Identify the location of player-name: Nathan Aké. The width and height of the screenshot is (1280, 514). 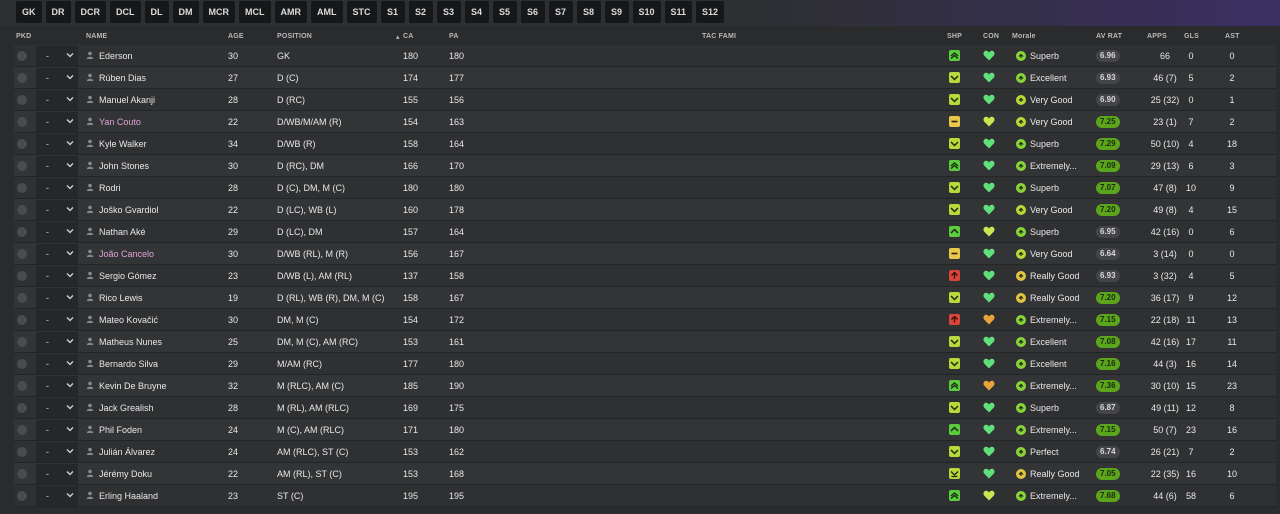
(122, 232).